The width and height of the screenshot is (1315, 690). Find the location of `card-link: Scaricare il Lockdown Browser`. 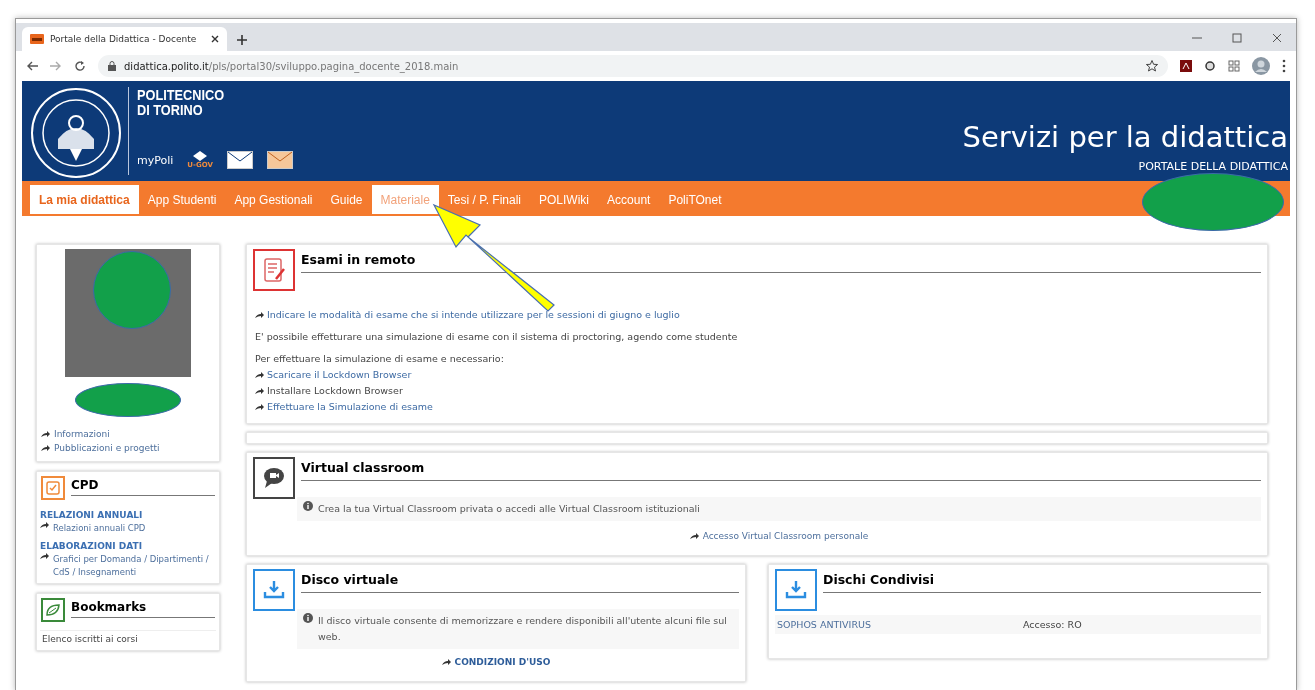

card-link: Scaricare il Lockdown Browser is located at coordinates (757, 375).